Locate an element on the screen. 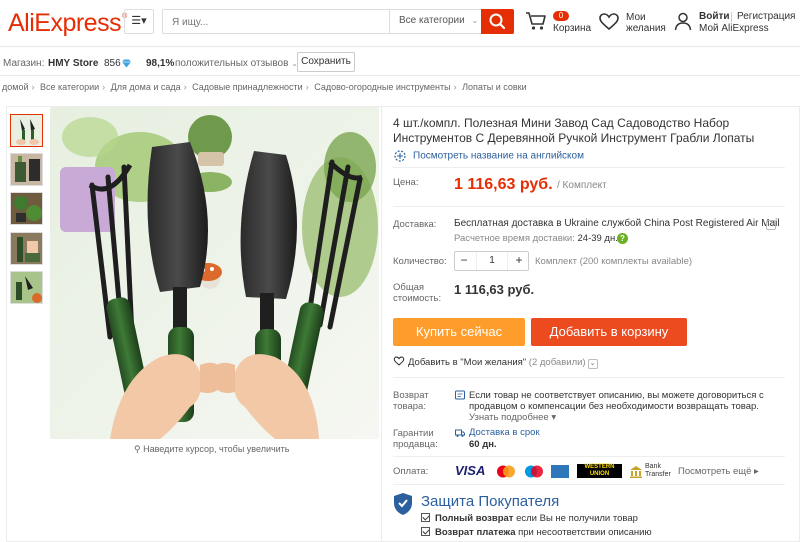  western-union-icon: WESTERN UNION is located at coordinates (599, 471).